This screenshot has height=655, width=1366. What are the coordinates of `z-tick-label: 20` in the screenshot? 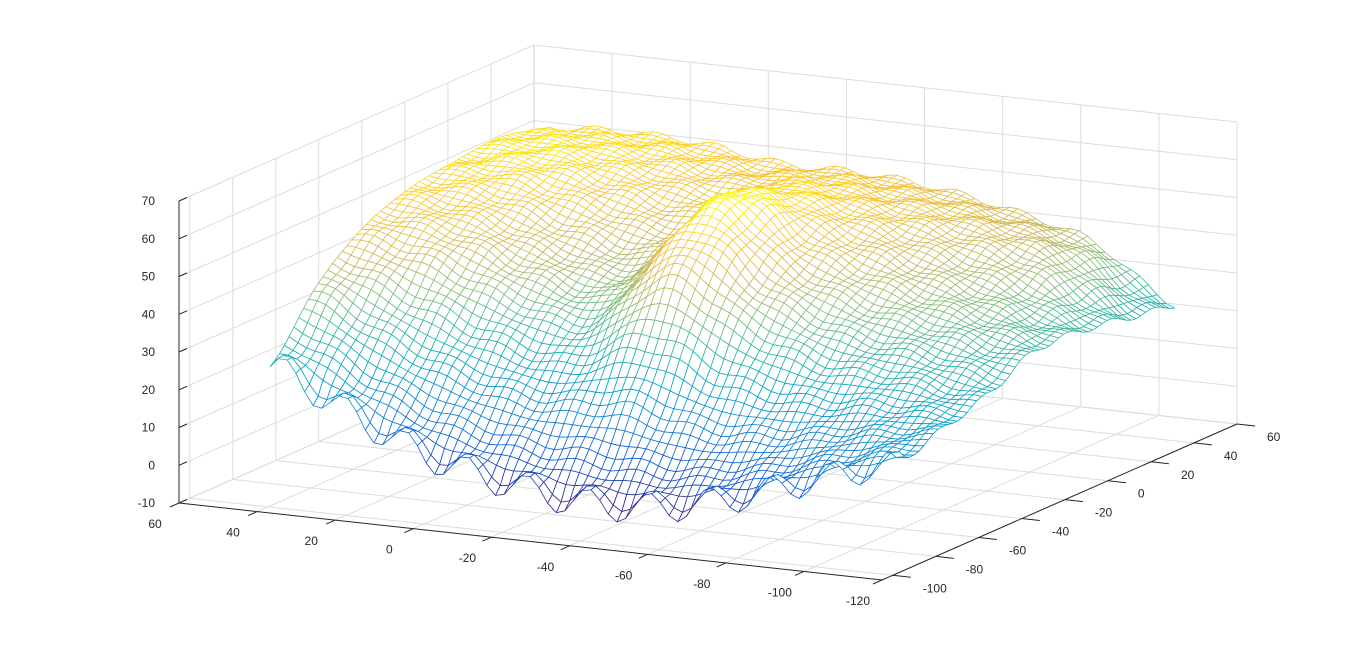 It's located at (149, 390).